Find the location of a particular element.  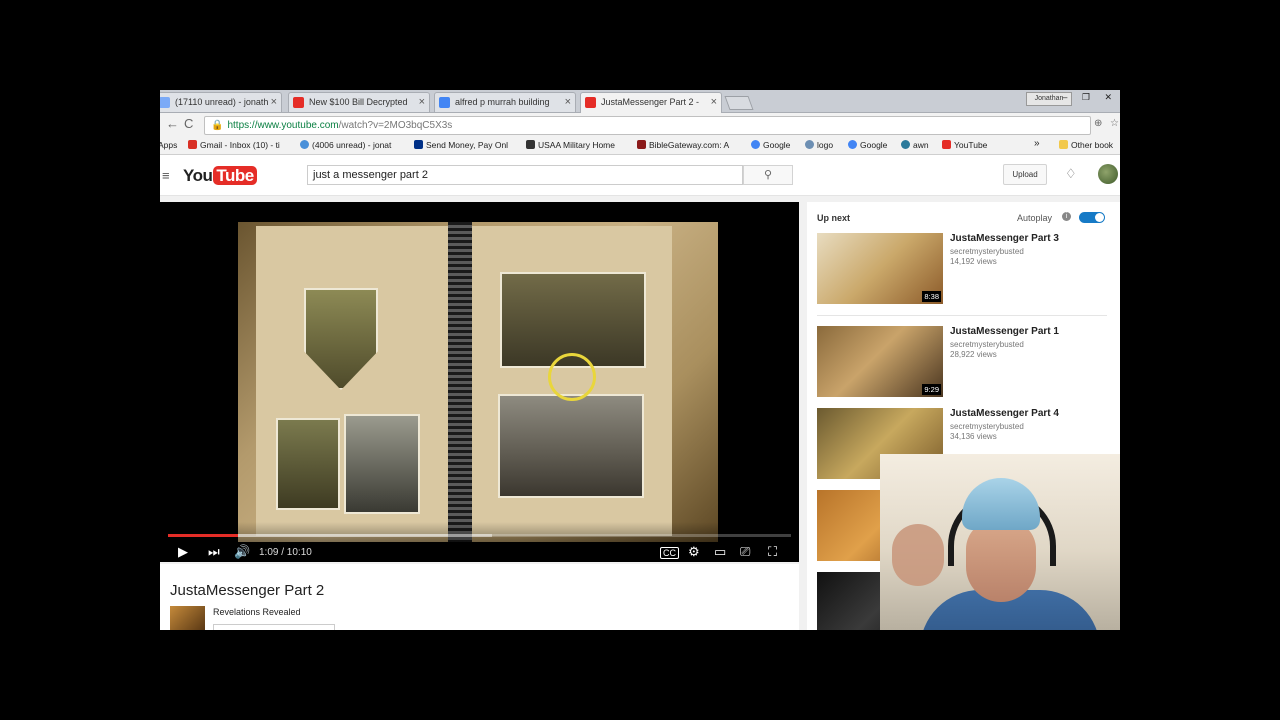

settings-icon: ⚙ is located at coordinates (694, 552).